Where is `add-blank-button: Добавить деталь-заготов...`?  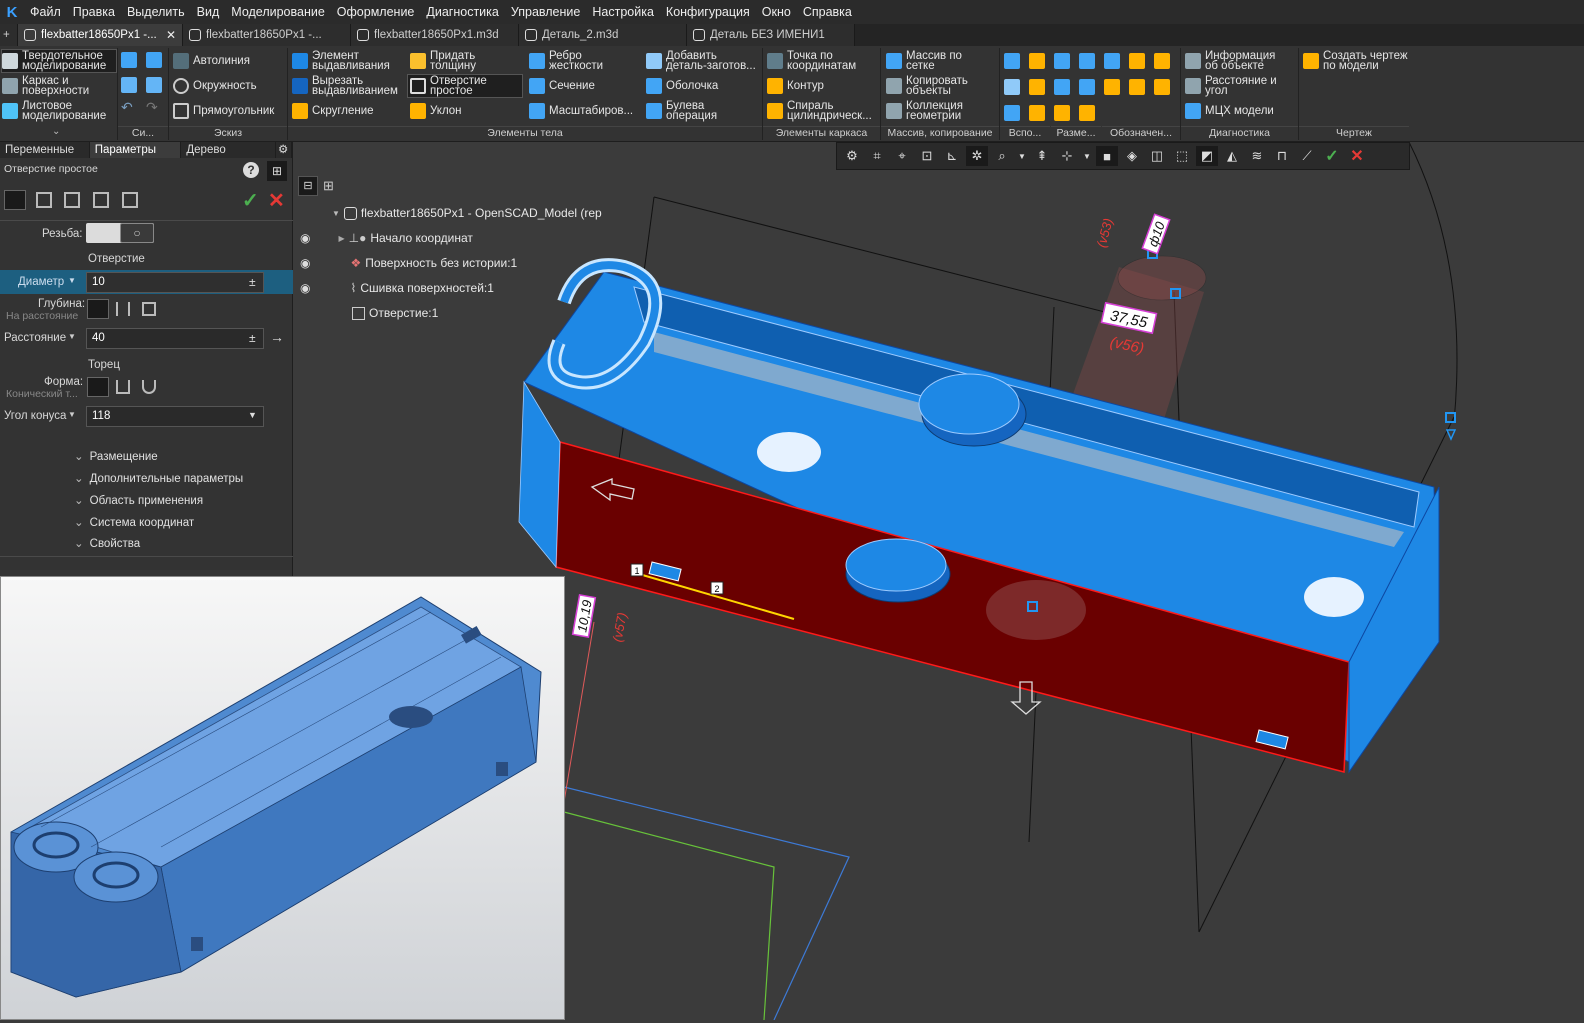
add-blank-button: Добавить деталь-заготов... is located at coordinates (702, 61).